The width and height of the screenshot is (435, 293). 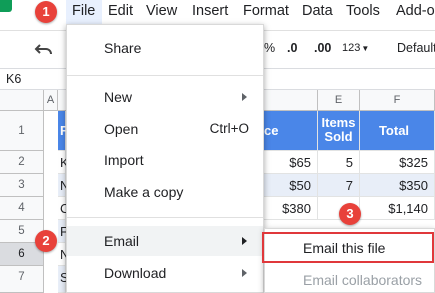 I want to click on cell-peek: C, so click(x=63, y=208).